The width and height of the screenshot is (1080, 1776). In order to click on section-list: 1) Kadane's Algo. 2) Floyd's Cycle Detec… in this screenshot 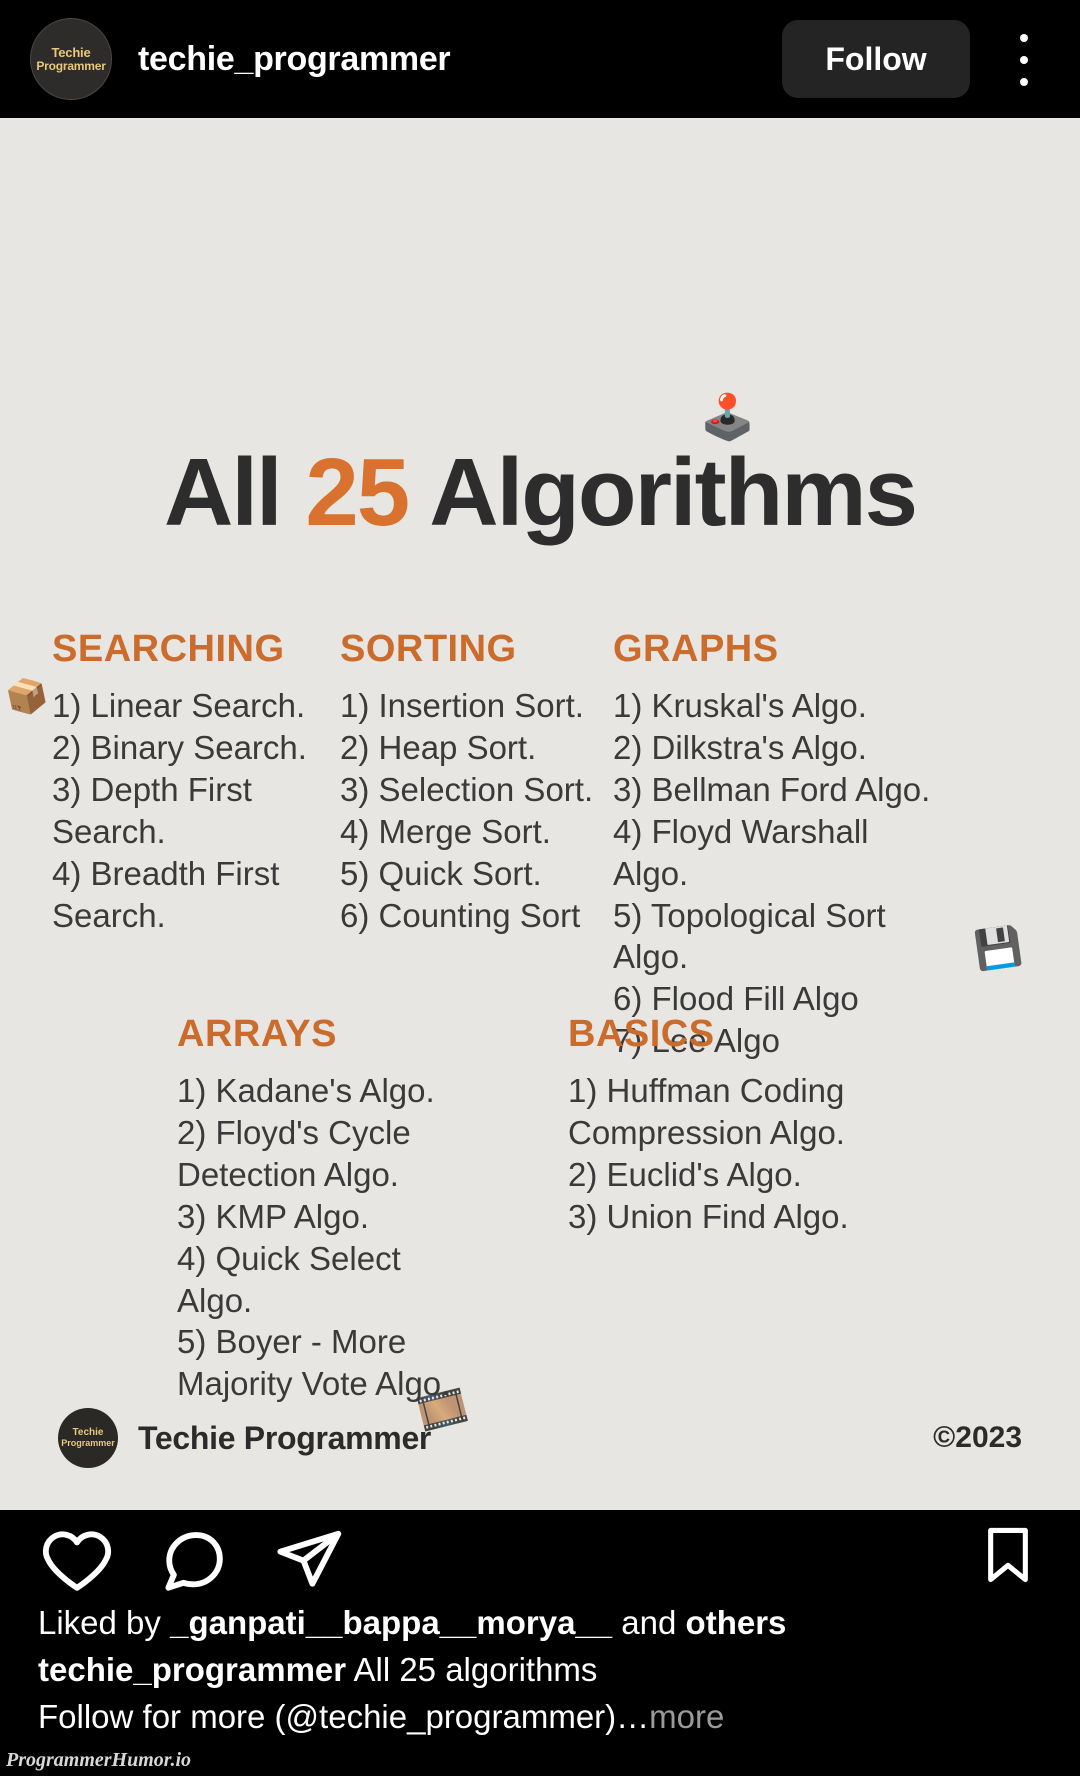, I will do `click(322, 1237)`.